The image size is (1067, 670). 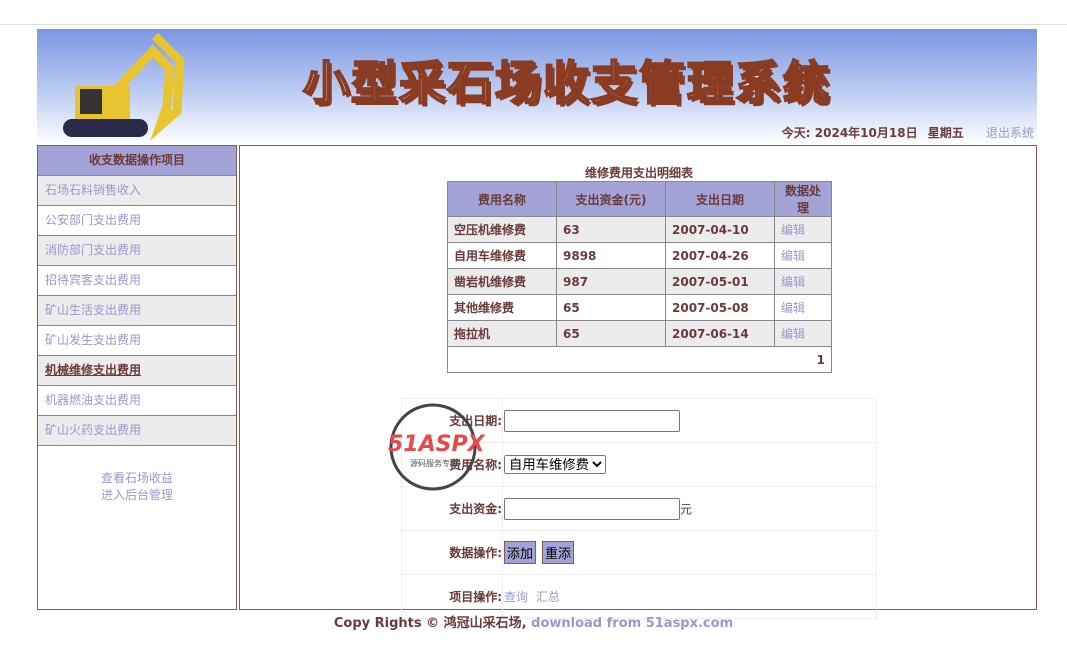 What do you see at coordinates (720, 307) in the screenshot?
I see `table-cell: 2007-05-08` at bounding box center [720, 307].